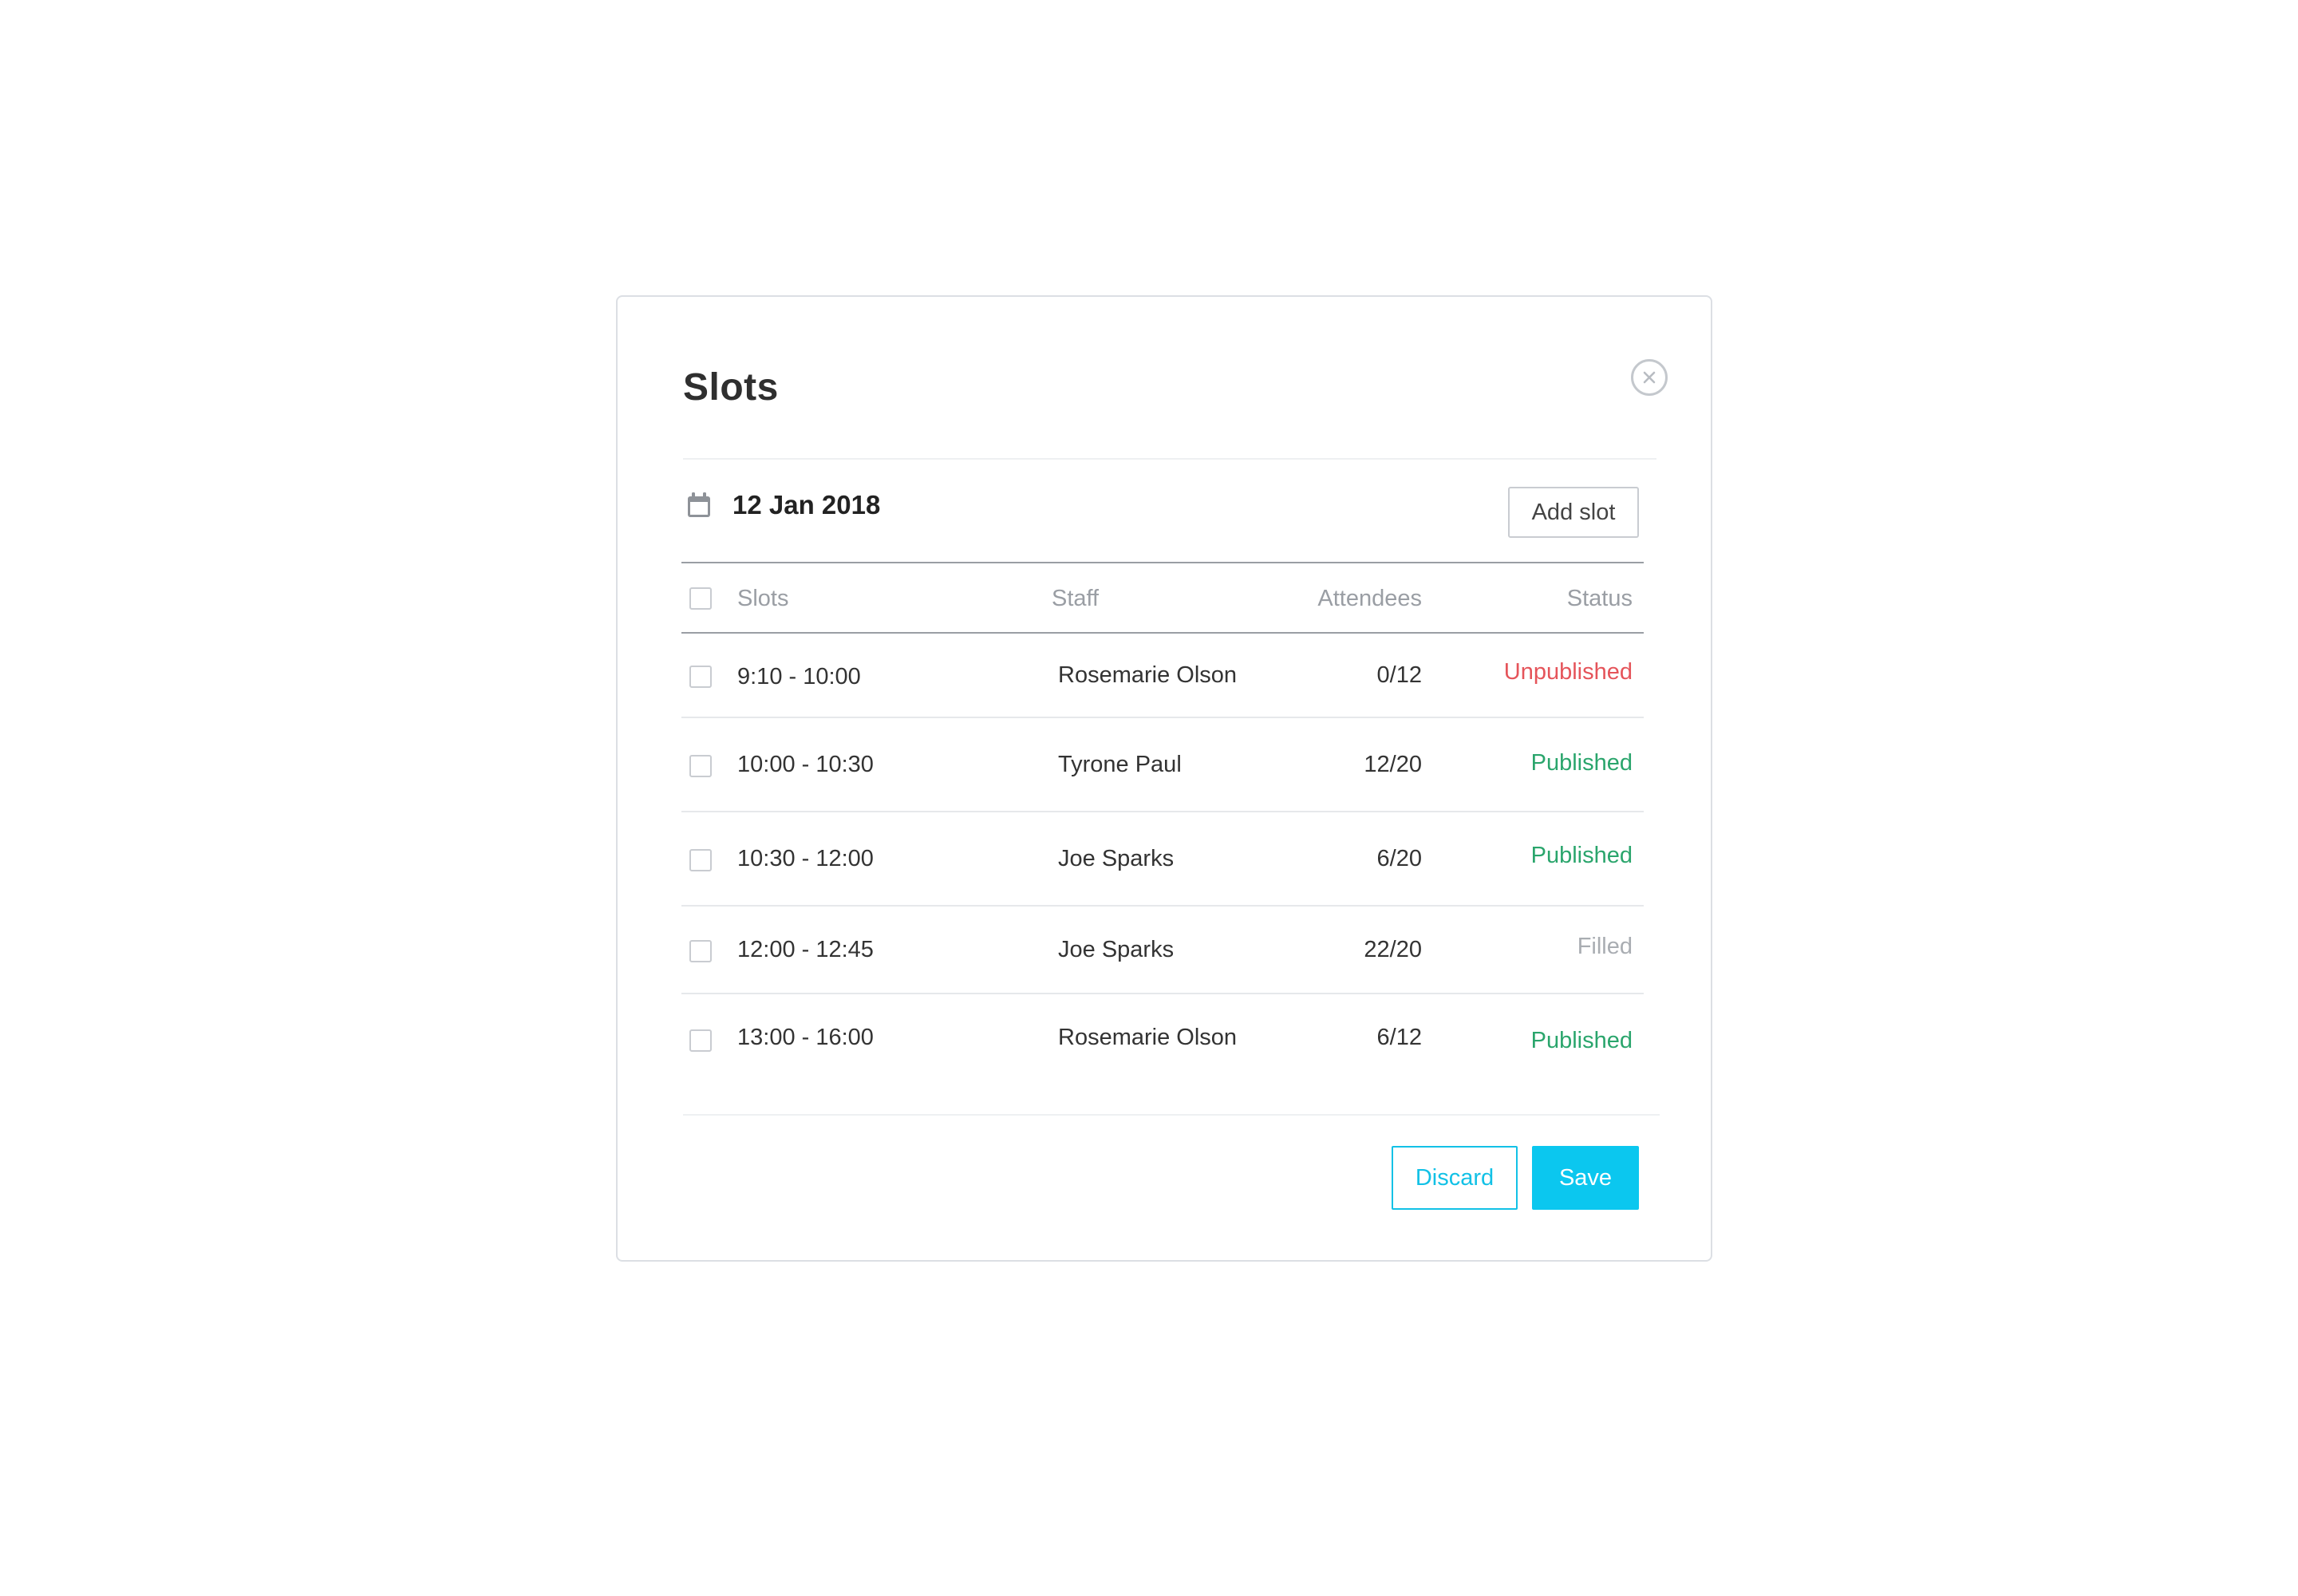 This screenshot has width=2298, height=1596. Describe the element at coordinates (806, 858) in the screenshot. I see `slot-time: 10:30 - 12:00` at that location.